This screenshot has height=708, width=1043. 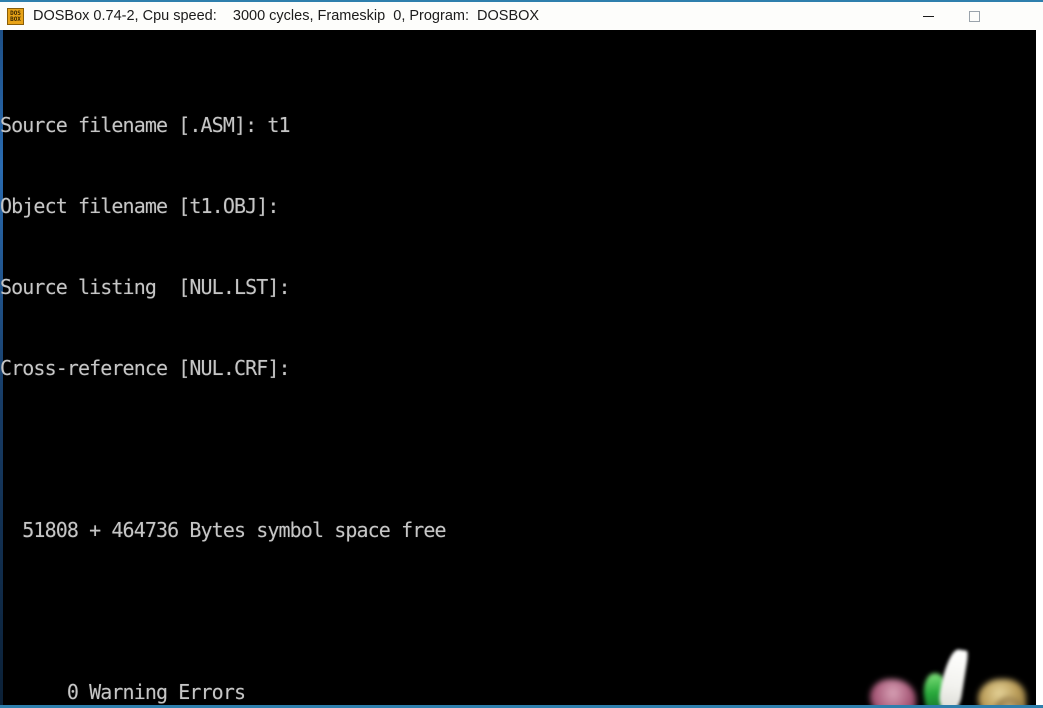 I want to click on app-icon-line-2: BOX, so click(x=15, y=19).